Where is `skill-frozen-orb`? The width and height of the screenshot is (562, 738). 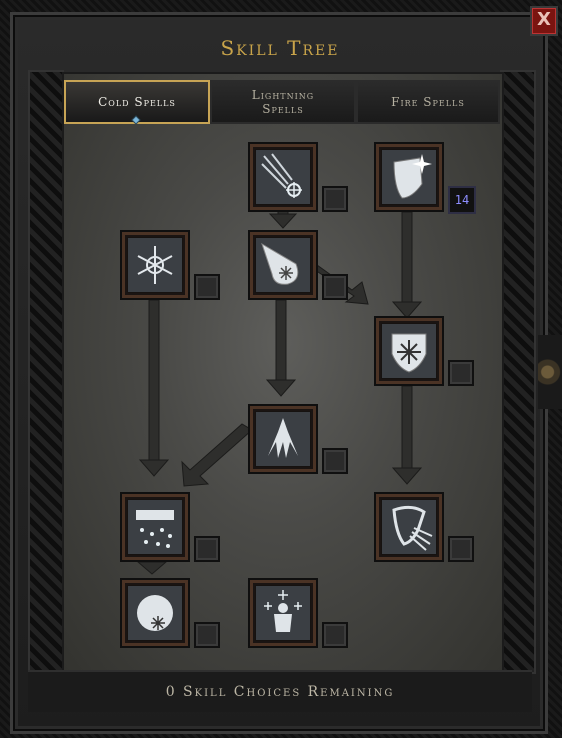 skill-frozen-orb is located at coordinates (155, 613).